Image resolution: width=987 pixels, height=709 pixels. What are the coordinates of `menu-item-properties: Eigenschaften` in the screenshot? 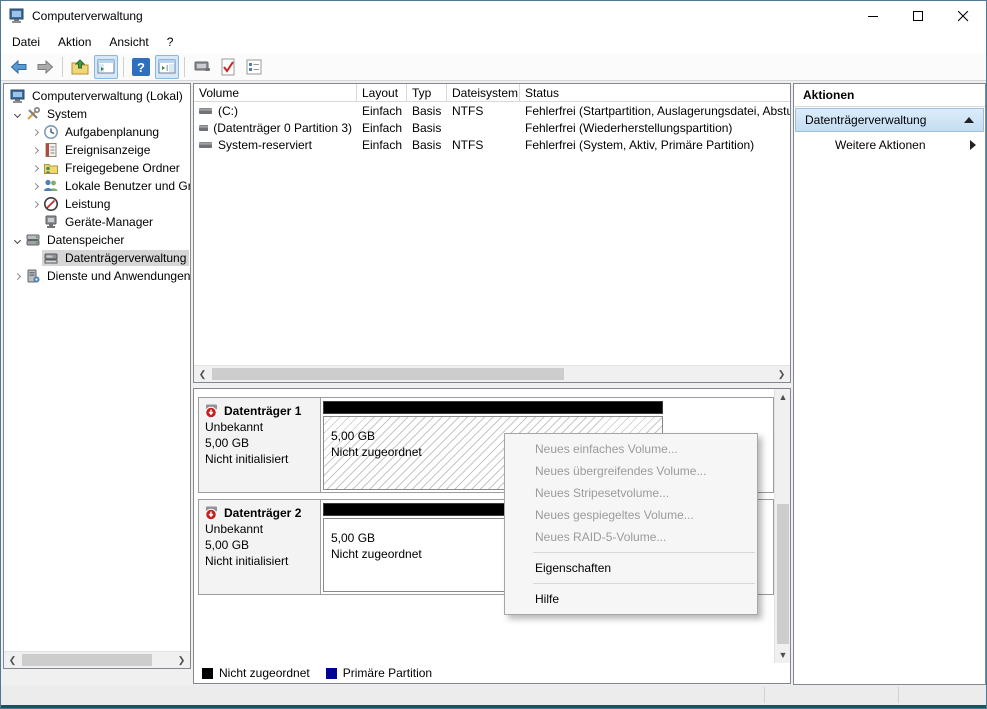 It's located at (631, 568).